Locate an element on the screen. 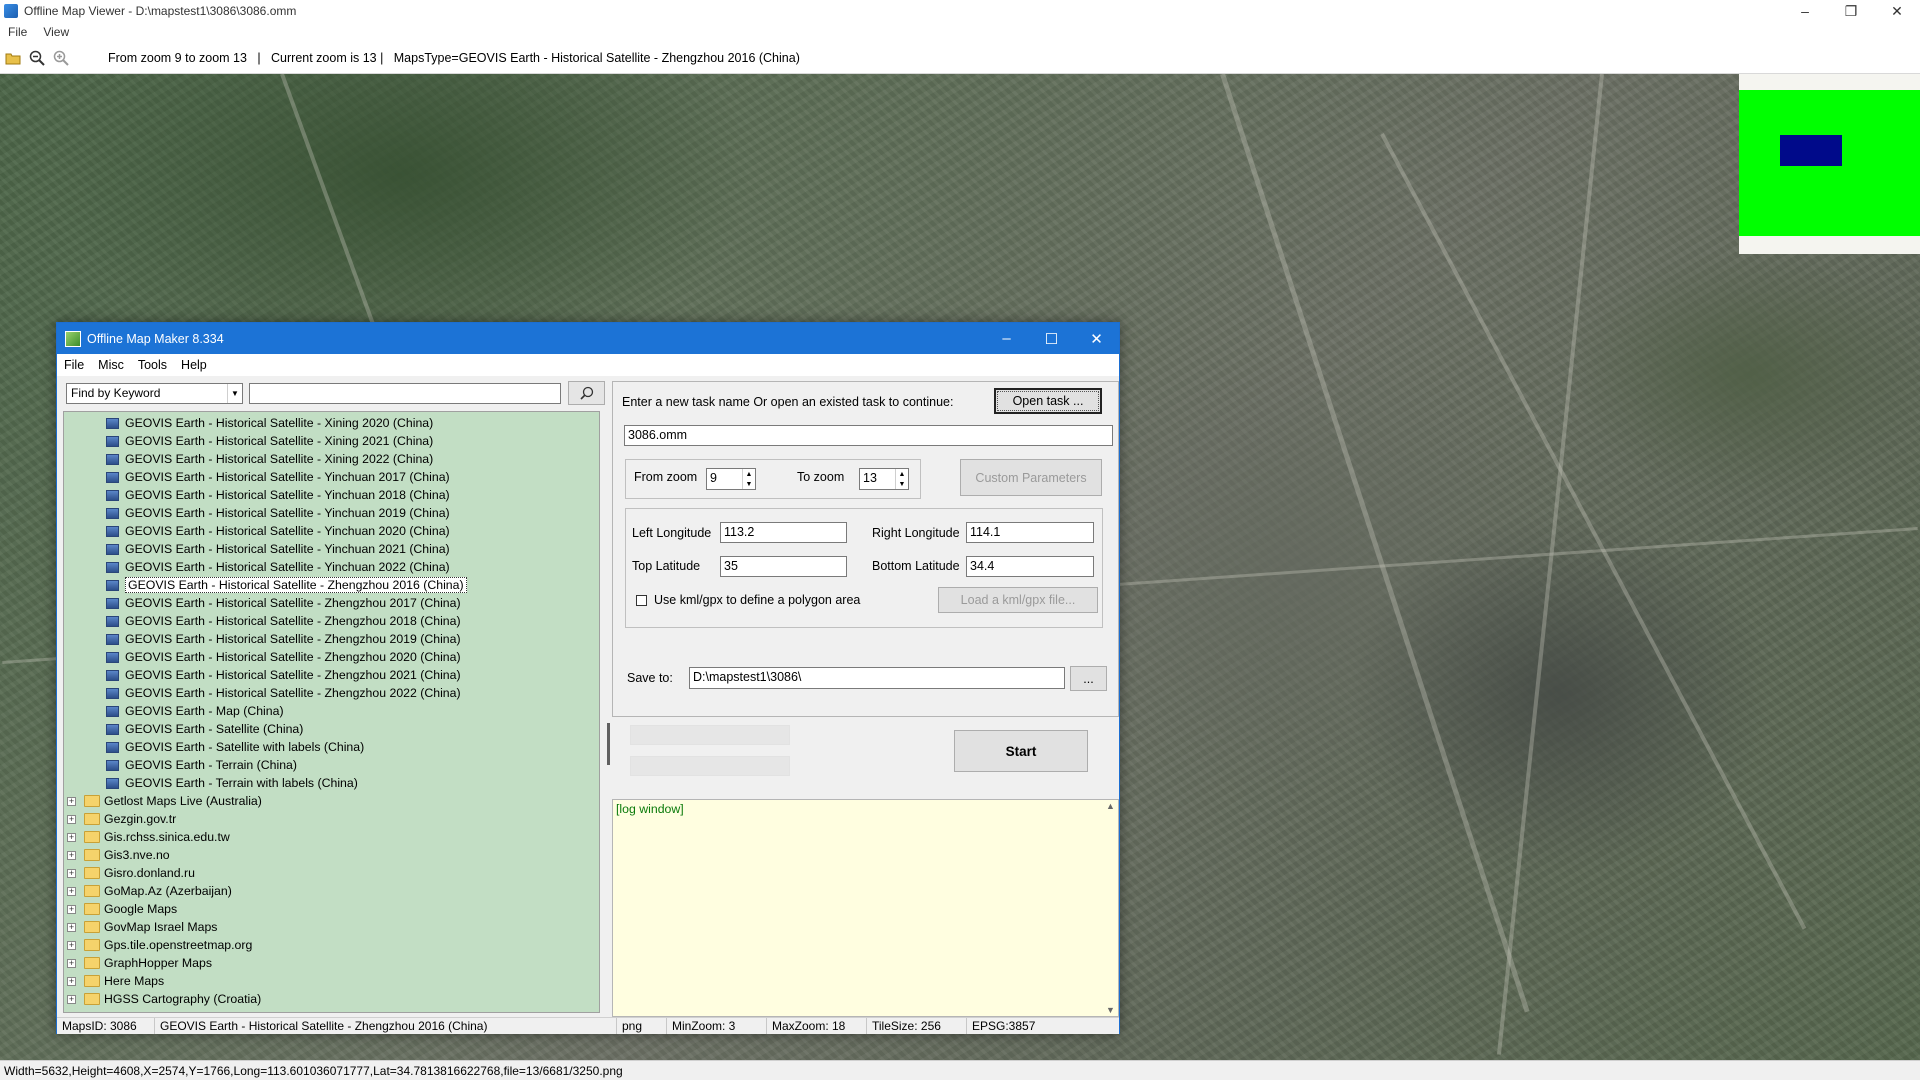 The image size is (1920, 1080). tree-item-label: GraphHopper Maps is located at coordinates (158, 963).